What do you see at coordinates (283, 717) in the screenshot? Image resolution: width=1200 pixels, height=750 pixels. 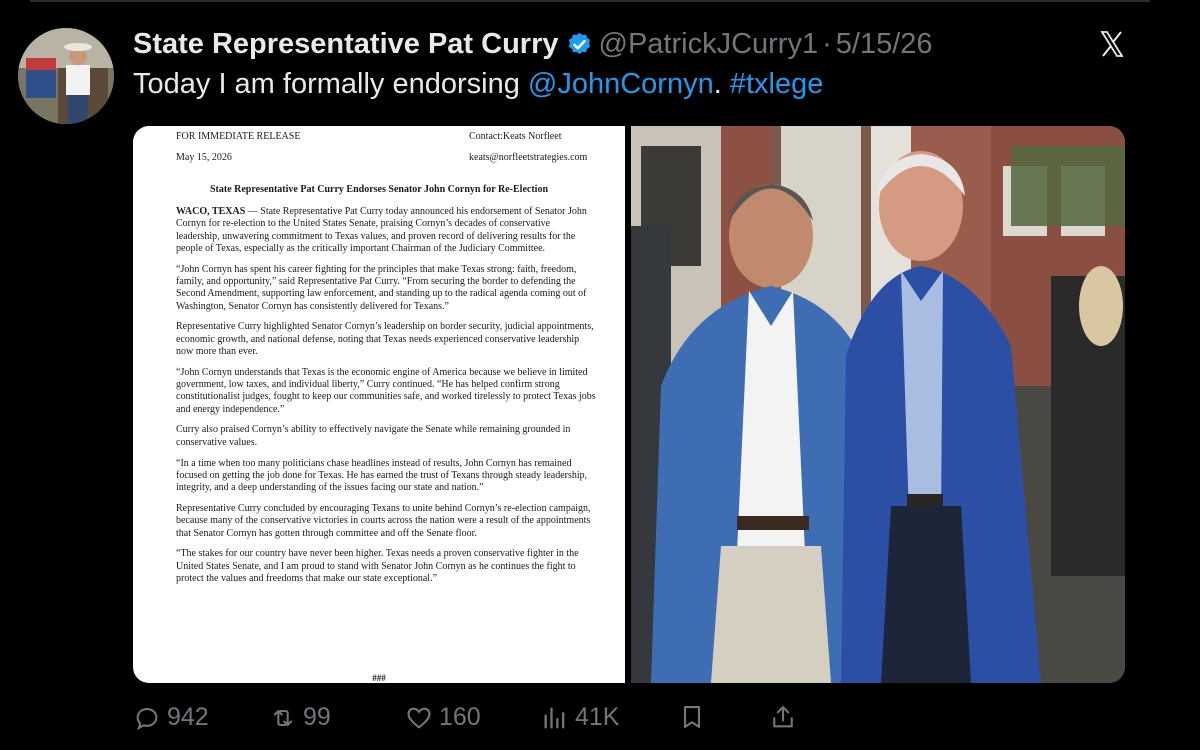 I see `repost-icon` at bounding box center [283, 717].